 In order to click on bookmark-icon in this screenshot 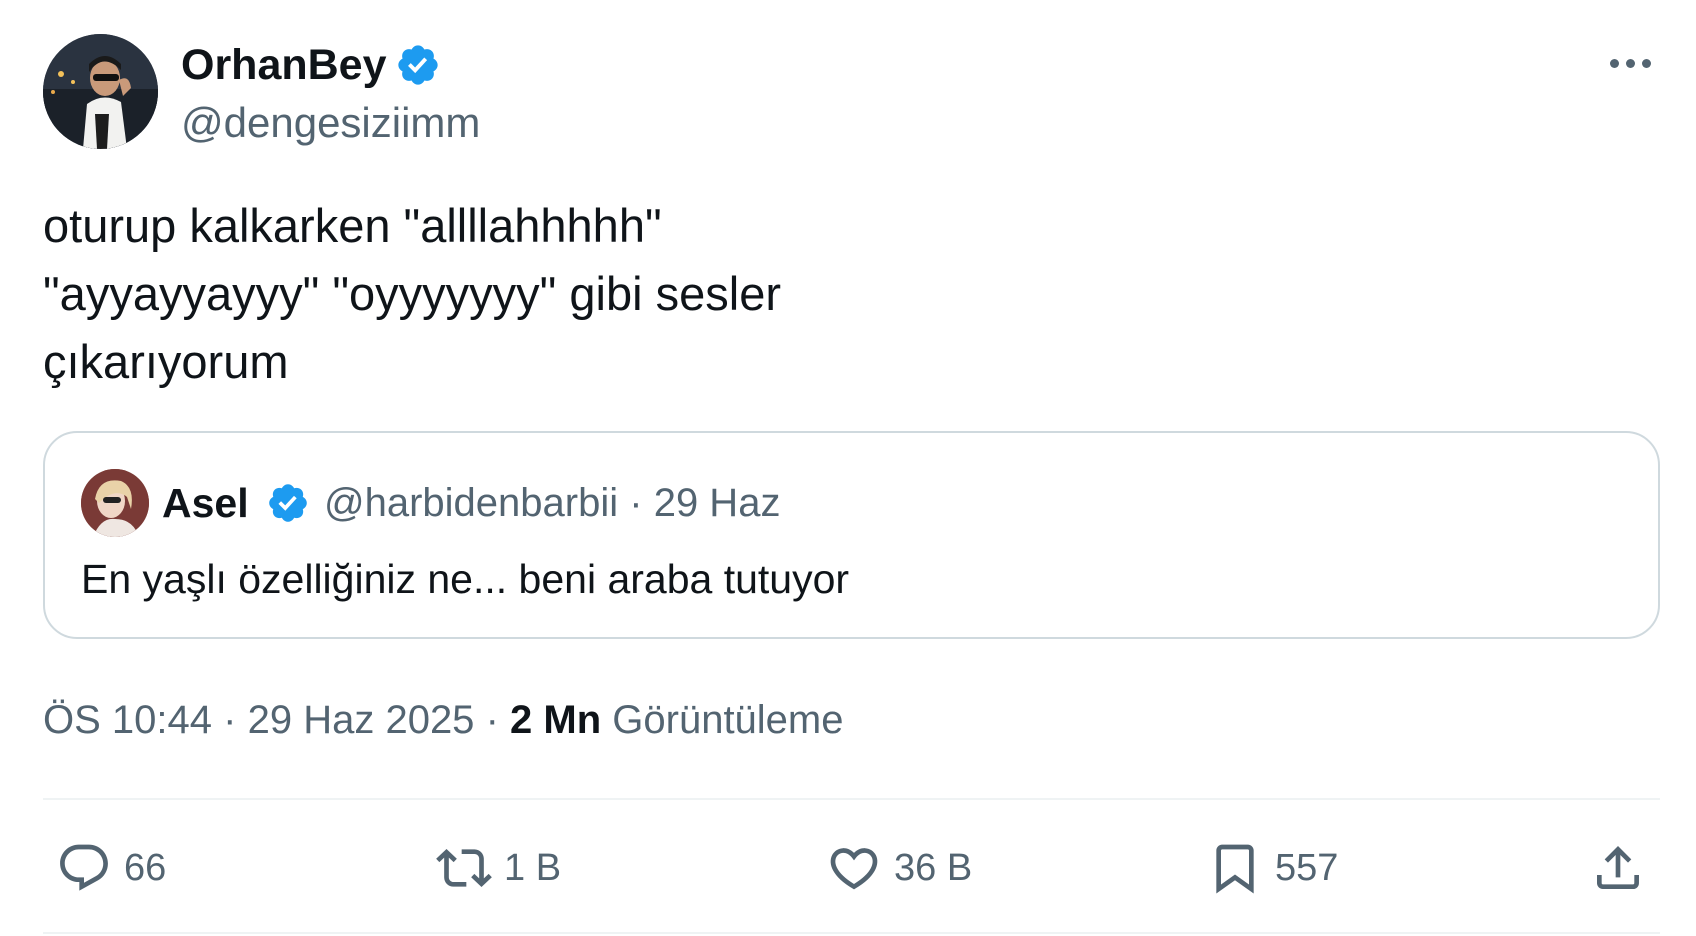, I will do `click(1235, 869)`.